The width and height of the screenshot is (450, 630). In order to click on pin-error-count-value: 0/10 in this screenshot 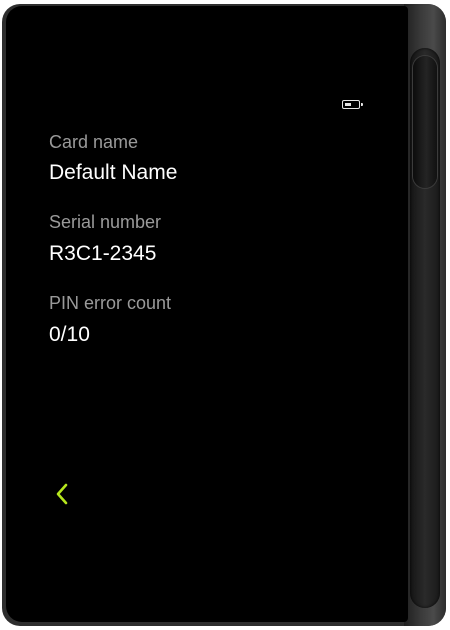, I will do `click(69, 334)`.